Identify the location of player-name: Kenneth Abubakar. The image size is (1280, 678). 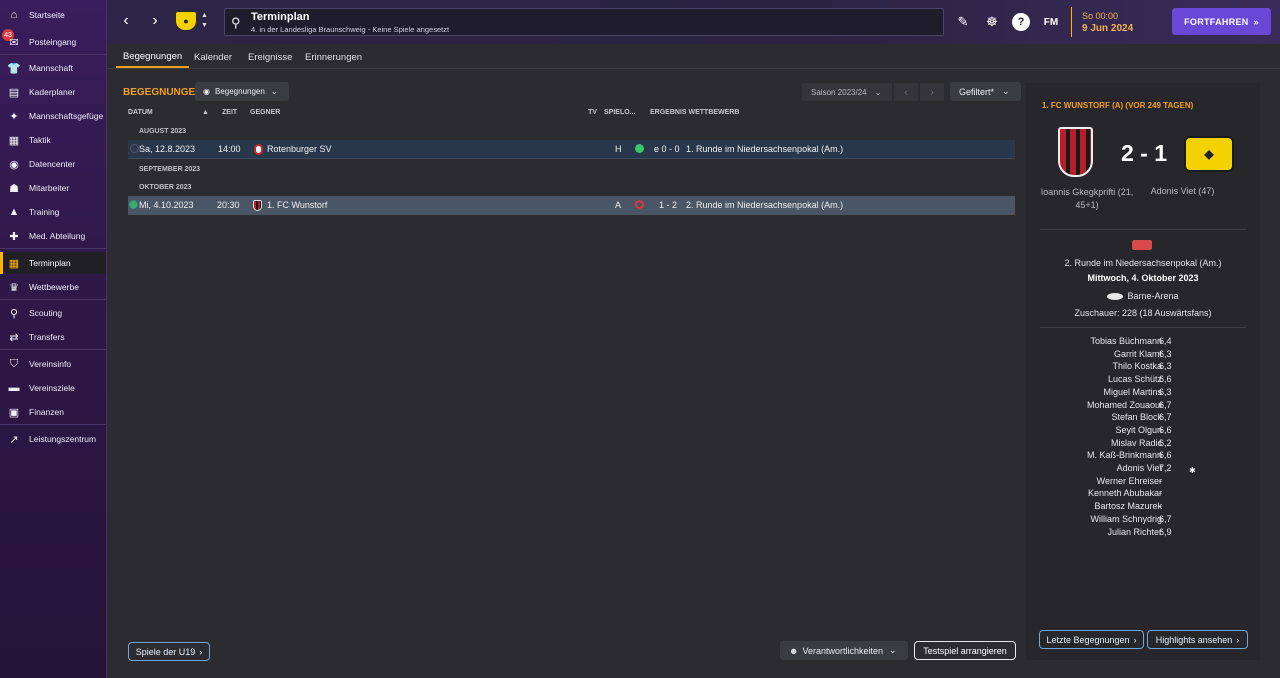
(1125, 493).